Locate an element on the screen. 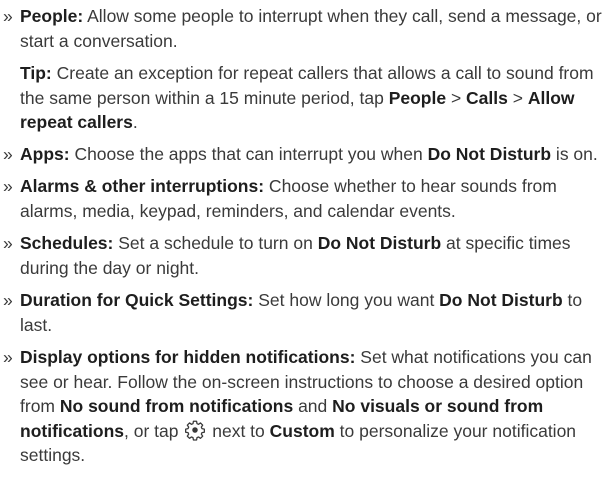 This screenshot has width=616, height=477. desc-display-tap: , or tap is located at coordinates (154, 430).